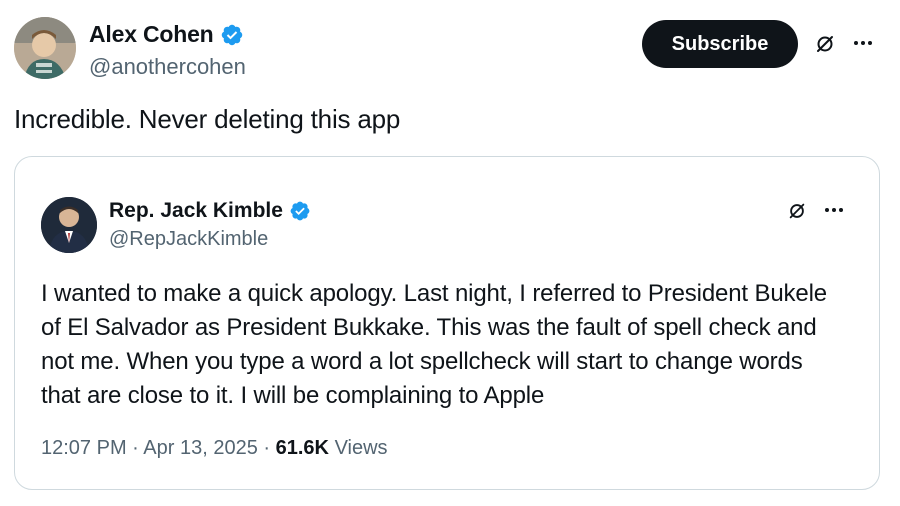  I want to click on quoted-author-avatar, so click(69, 225).